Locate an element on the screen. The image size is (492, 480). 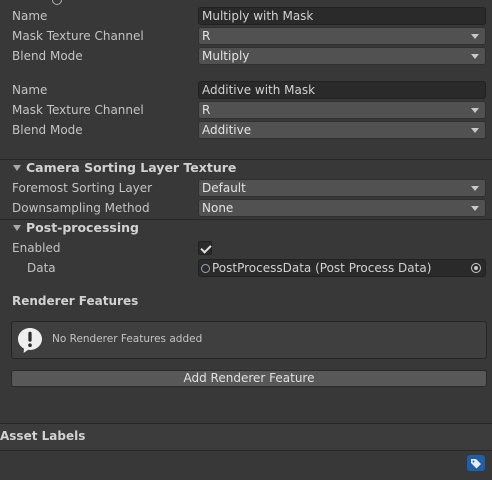
foremost-sorting-layer-dropdown: Default is located at coordinates (342, 188).